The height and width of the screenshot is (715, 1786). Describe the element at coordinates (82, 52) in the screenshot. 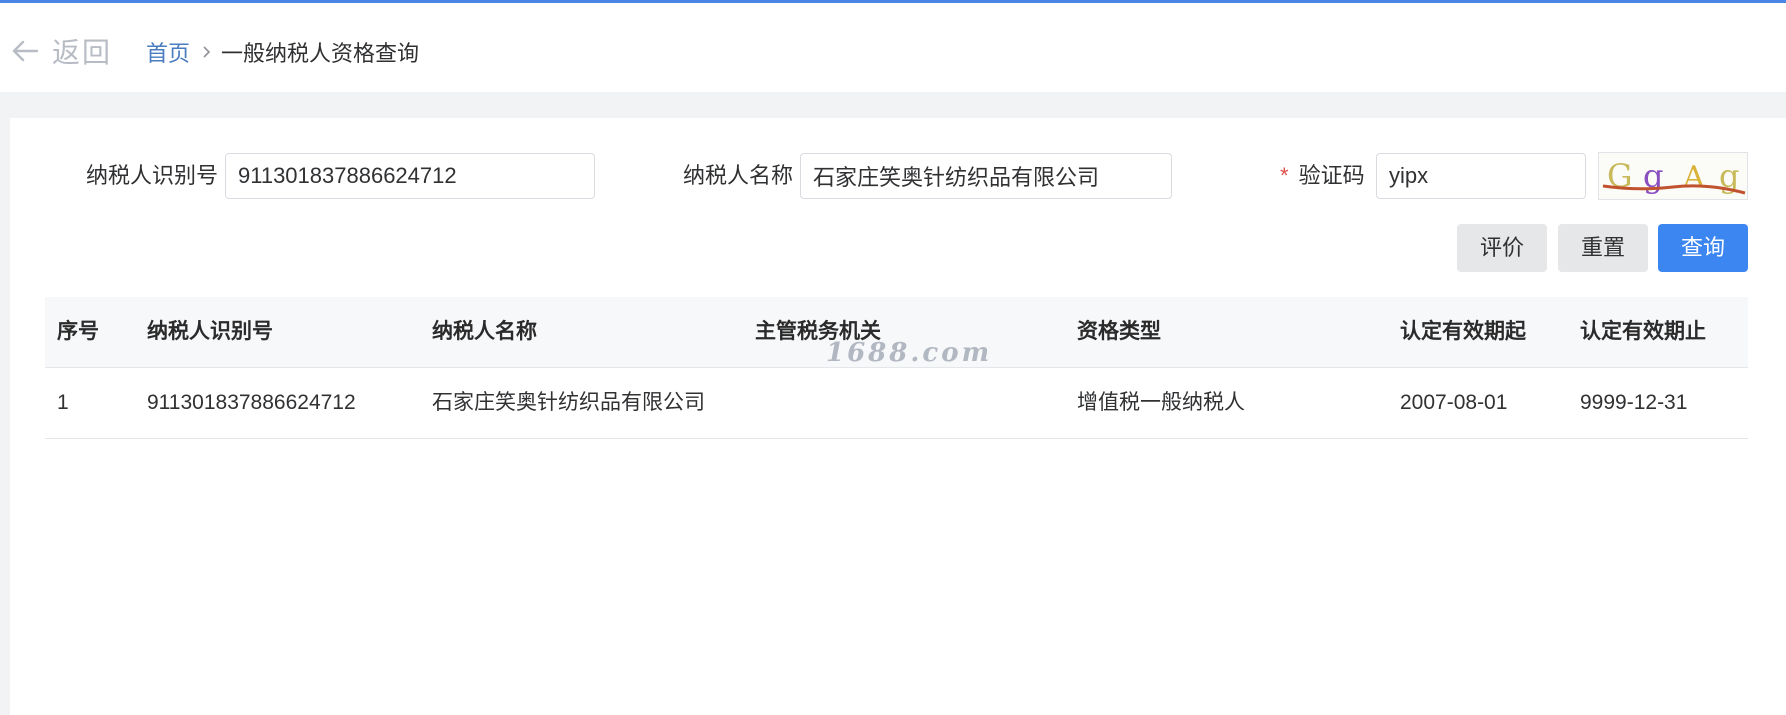

I see `back-label: 返回` at that location.